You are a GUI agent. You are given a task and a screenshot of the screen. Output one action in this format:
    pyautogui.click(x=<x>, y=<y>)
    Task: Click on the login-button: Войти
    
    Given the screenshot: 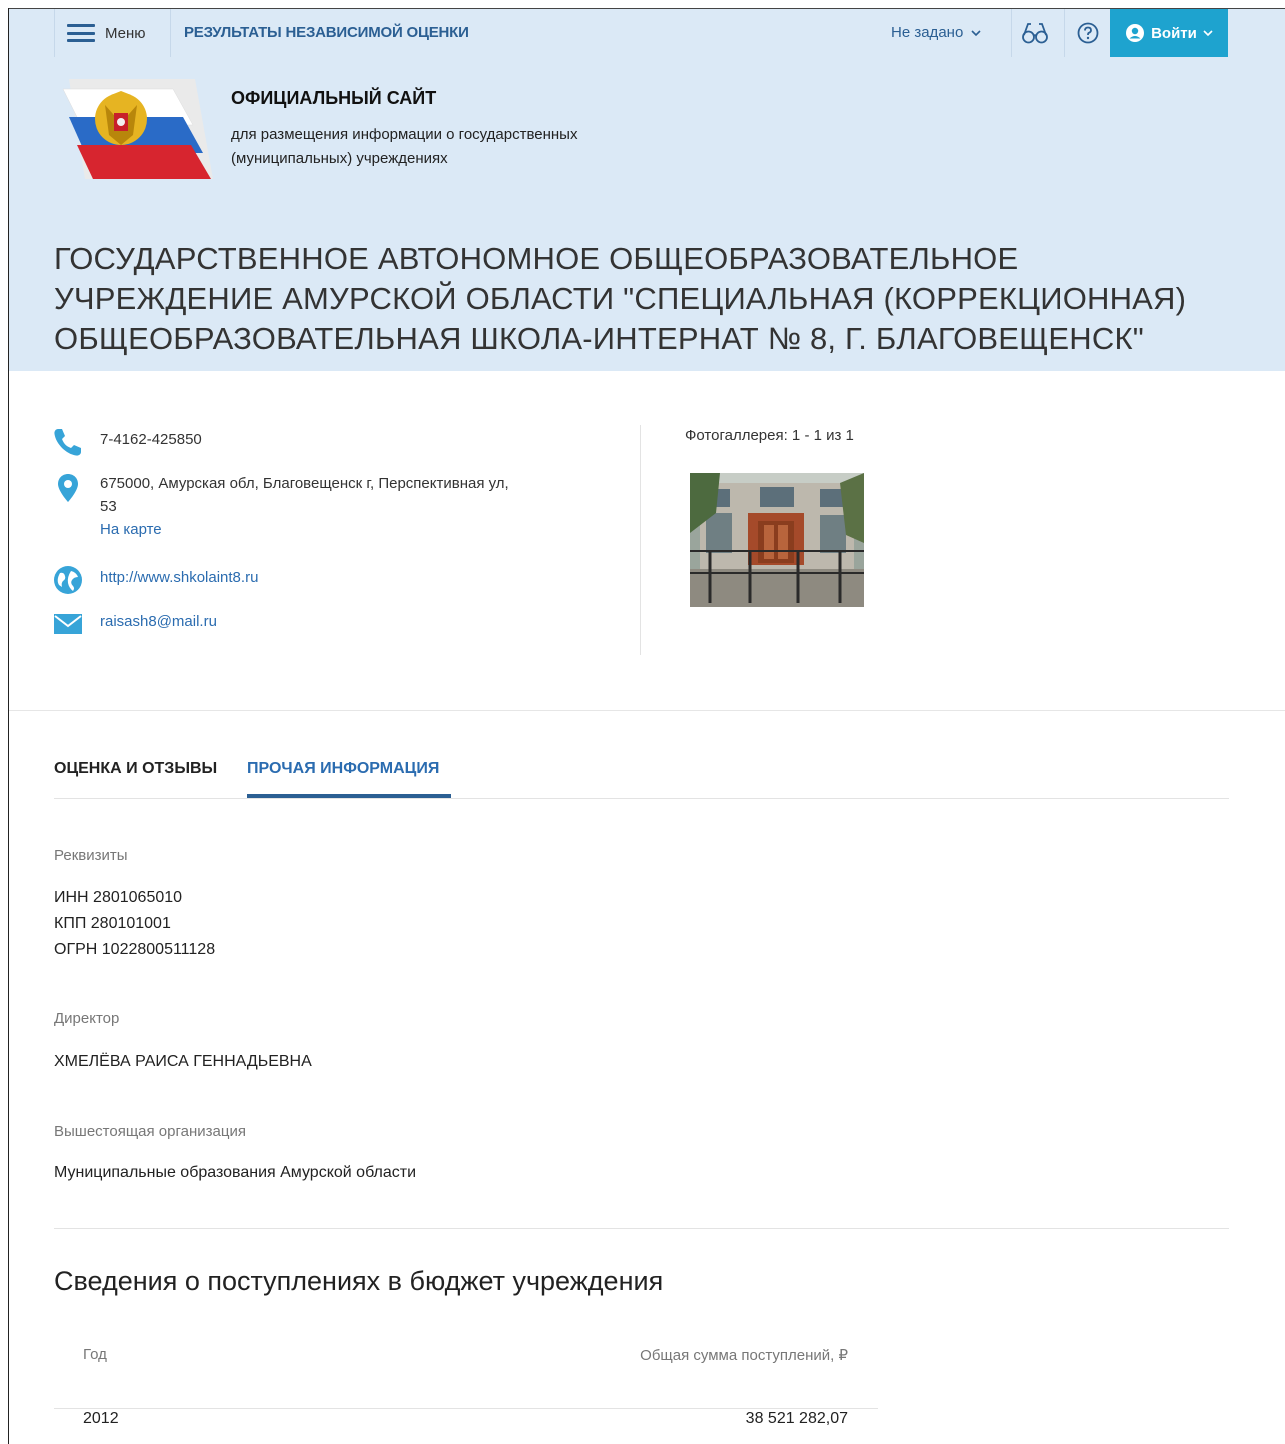 What is the action you would take?
    pyautogui.click(x=1169, y=33)
    